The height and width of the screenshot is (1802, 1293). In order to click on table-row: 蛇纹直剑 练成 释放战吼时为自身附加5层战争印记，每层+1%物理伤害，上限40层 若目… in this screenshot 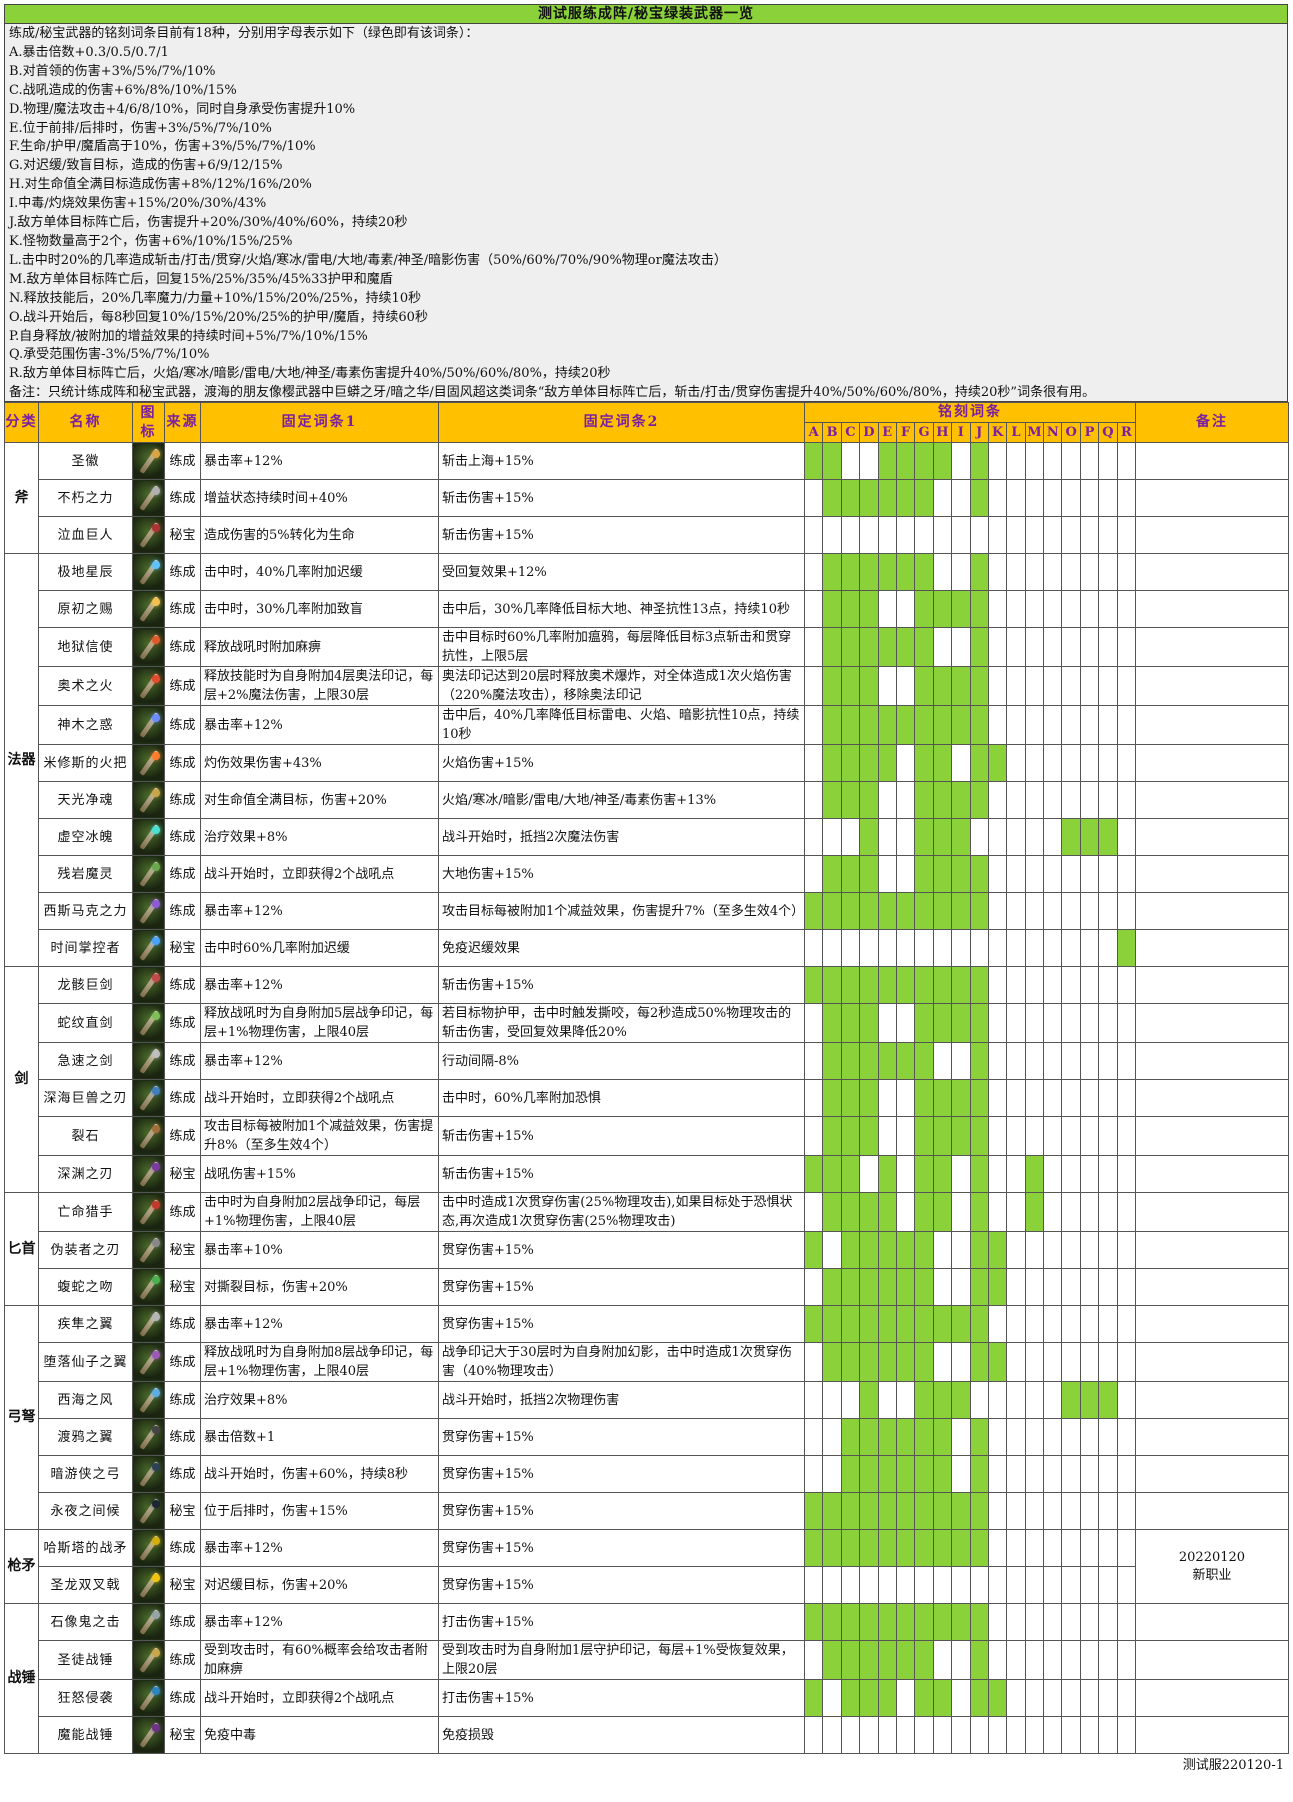, I will do `click(647, 1023)`.